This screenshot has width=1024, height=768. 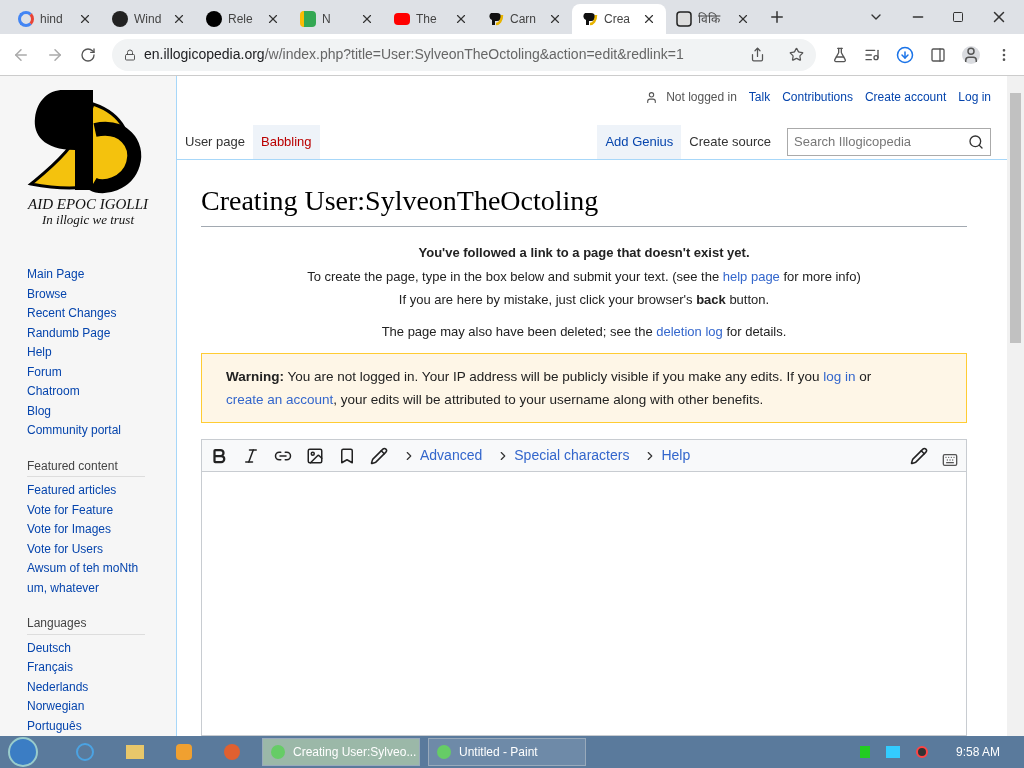 I want to click on page-tab: Babbling, so click(x=286, y=142).